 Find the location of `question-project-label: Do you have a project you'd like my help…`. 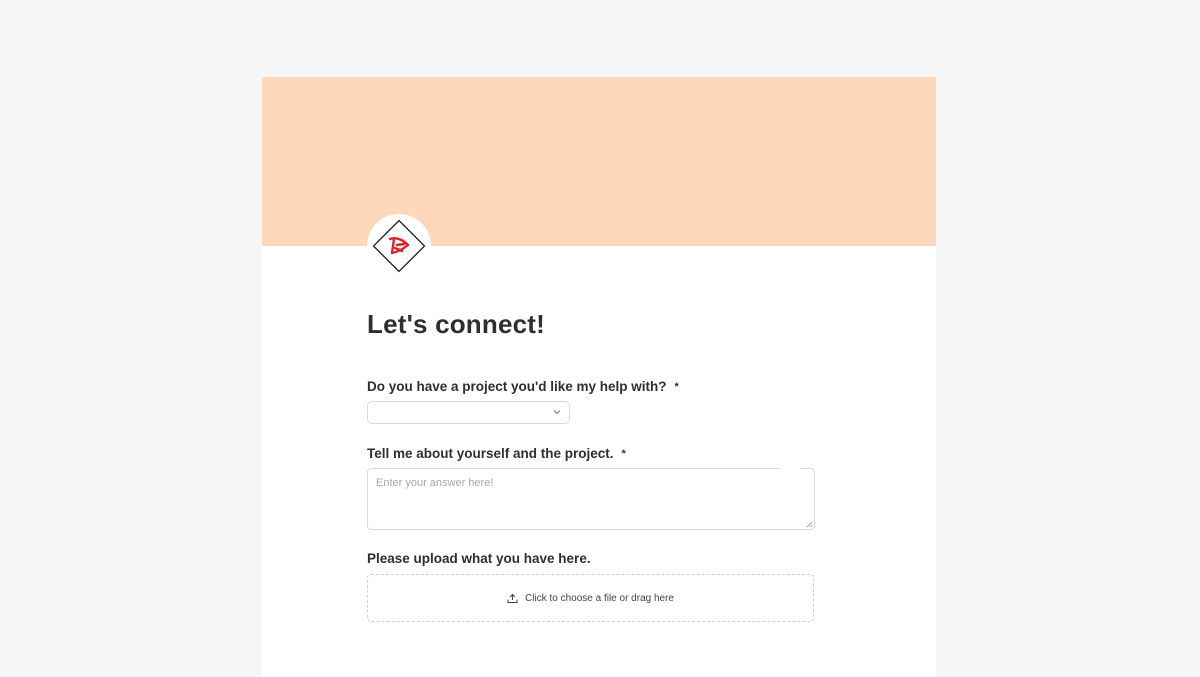

question-project-label: Do you have a project you'd like my help… is located at coordinates (523, 386).